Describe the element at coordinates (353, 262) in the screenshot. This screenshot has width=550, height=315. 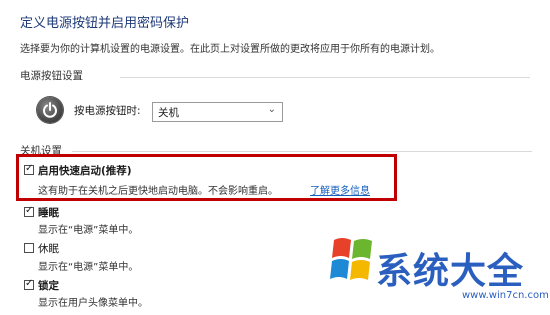
I see `windows-logo-icon` at that location.